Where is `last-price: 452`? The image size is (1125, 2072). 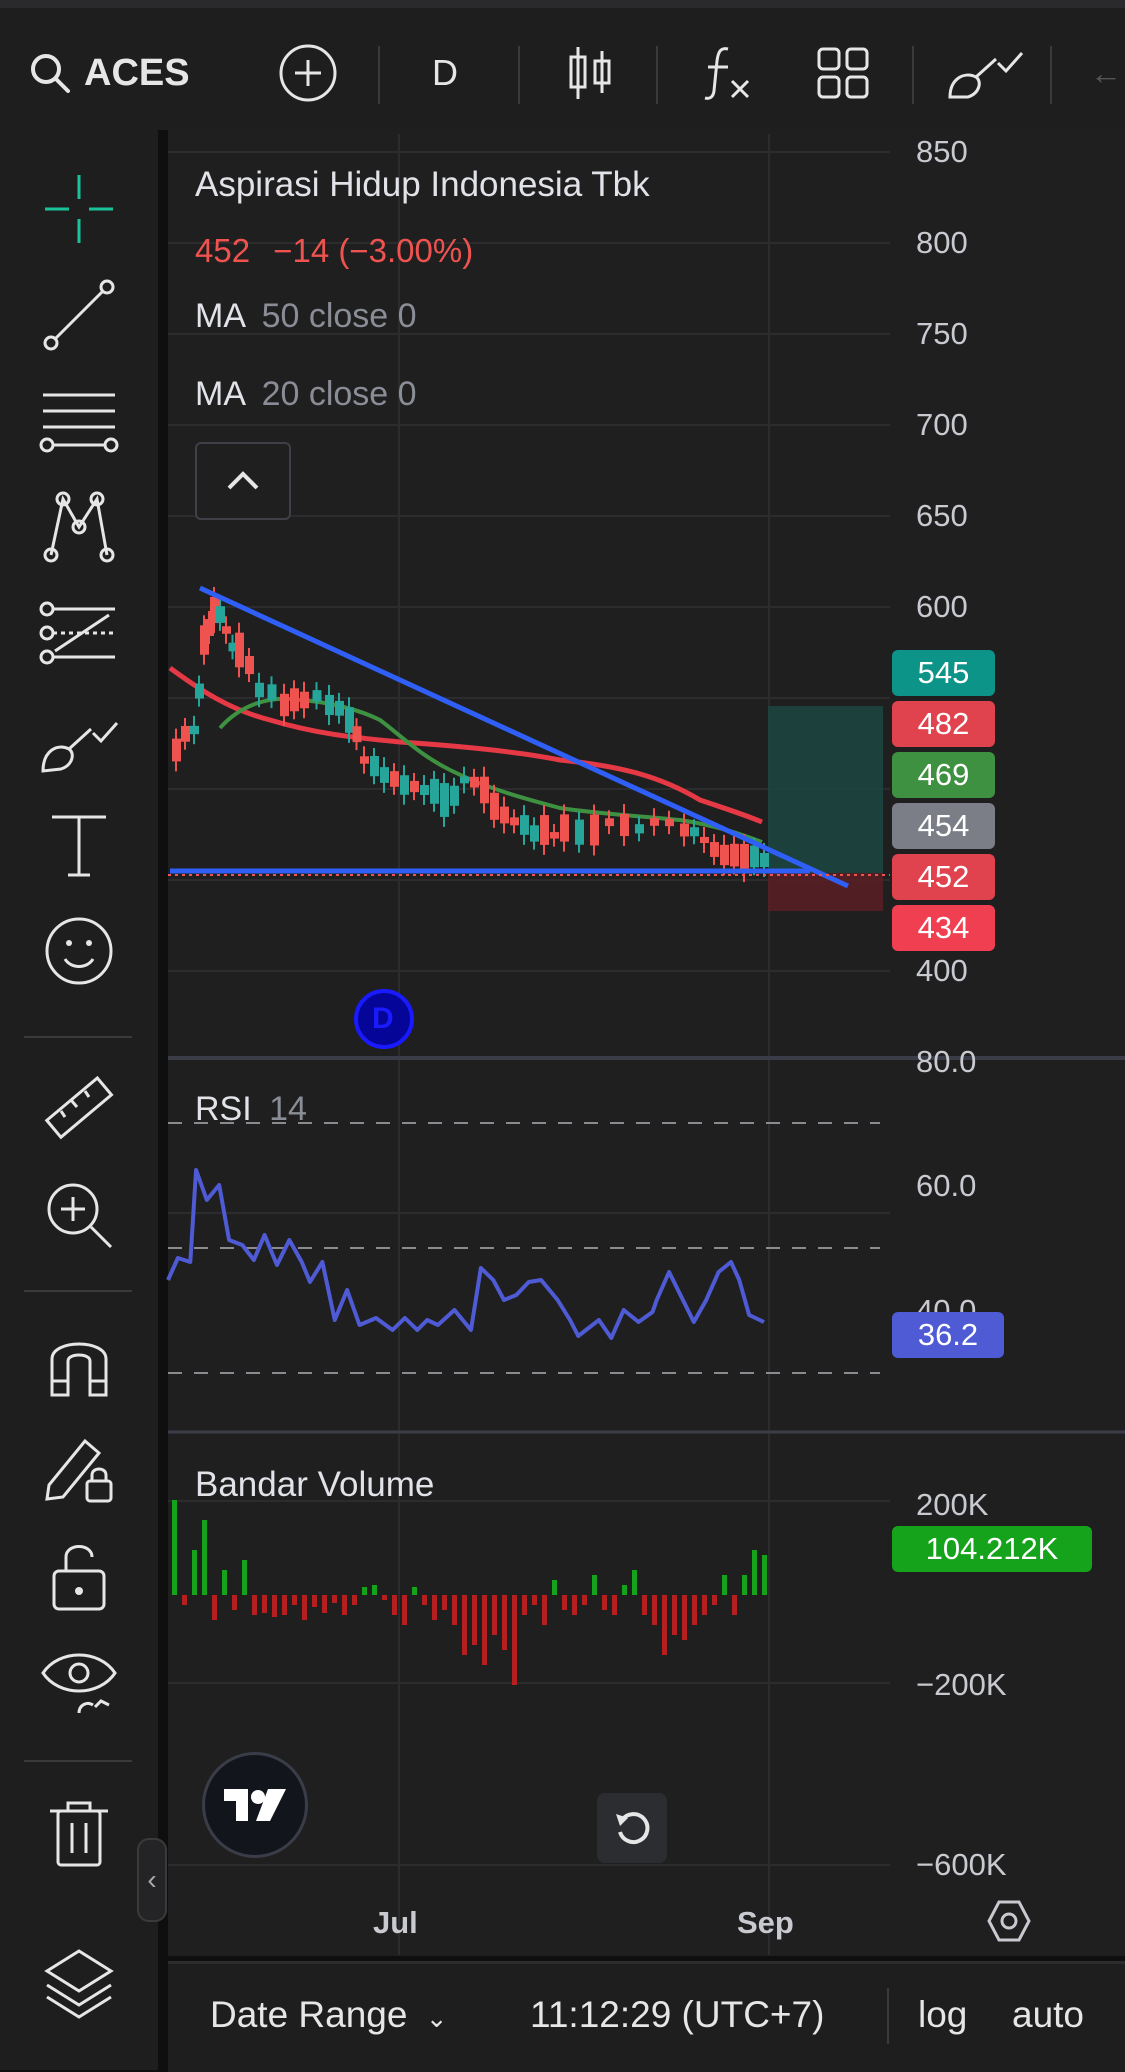
last-price: 452 is located at coordinates (223, 250).